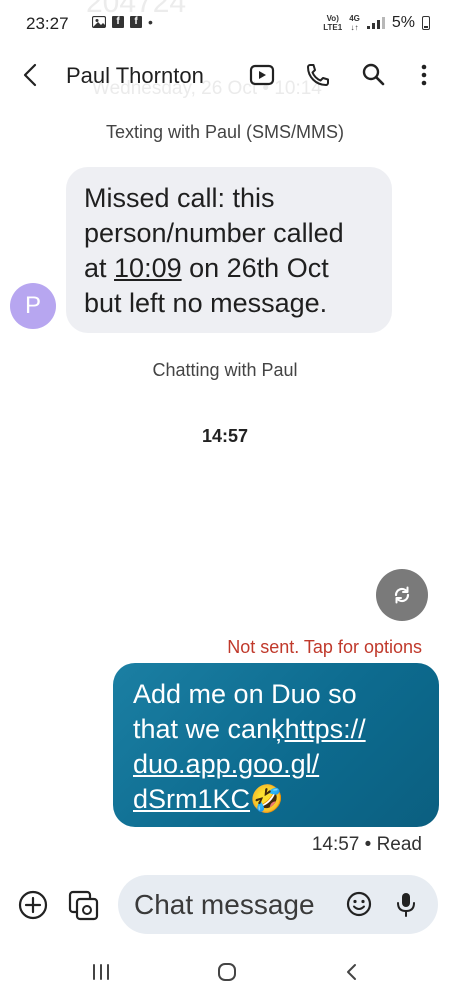 Image resolution: width=450 pixels, height=999 pixels. I want to click on retry-button, so click(402, 595).